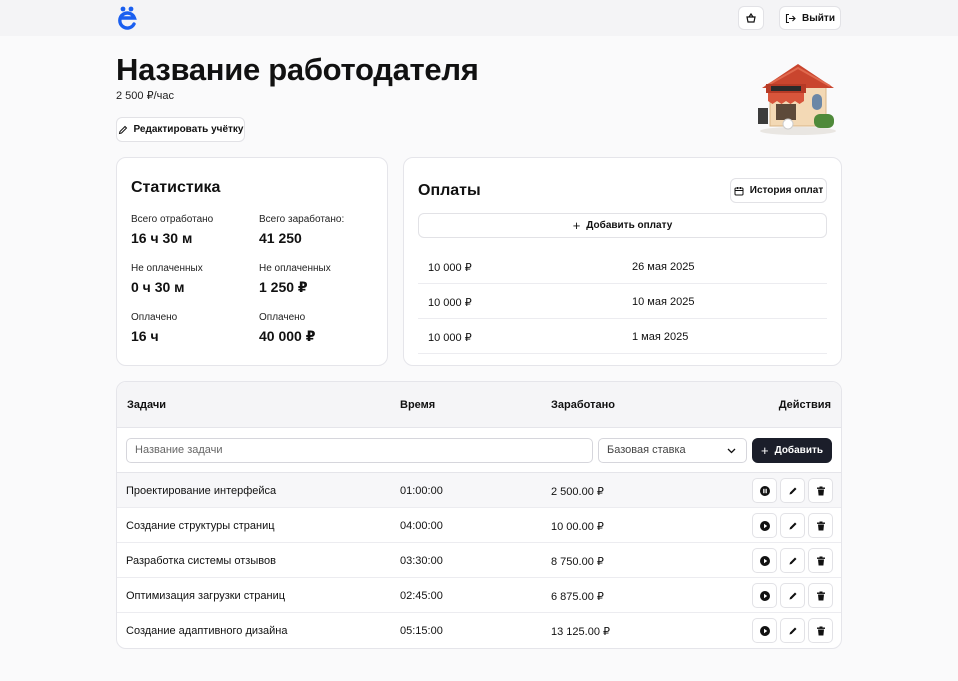 Image resolution: width=958 pixels, height=681 pixels. What do you see at coordinates (799, 450) in the screenshot?
I see `add-task-label: Добавить` at bounding box center [799, 450].